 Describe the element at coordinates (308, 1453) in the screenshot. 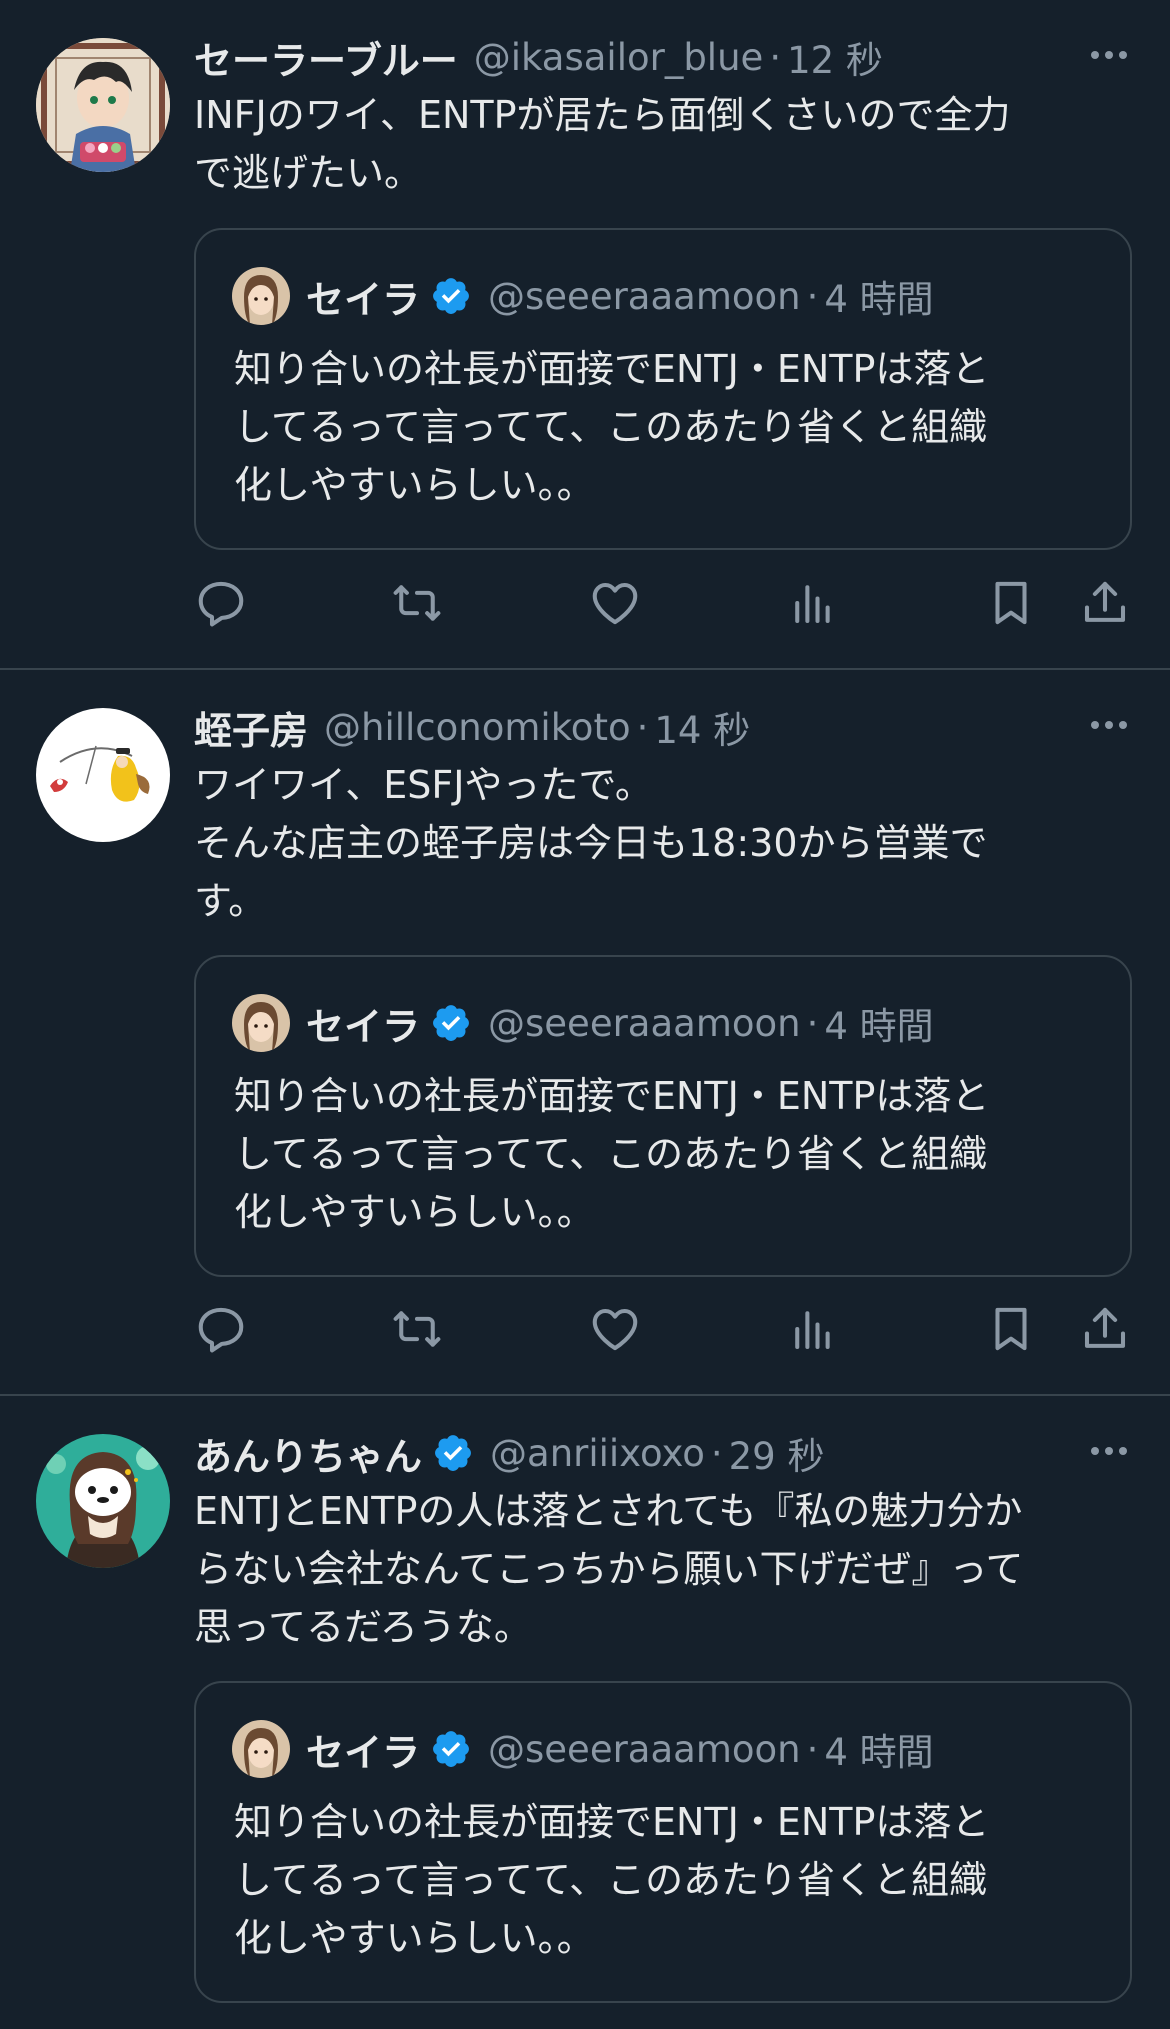

I see `display-name: あんりちゃん` at that location.